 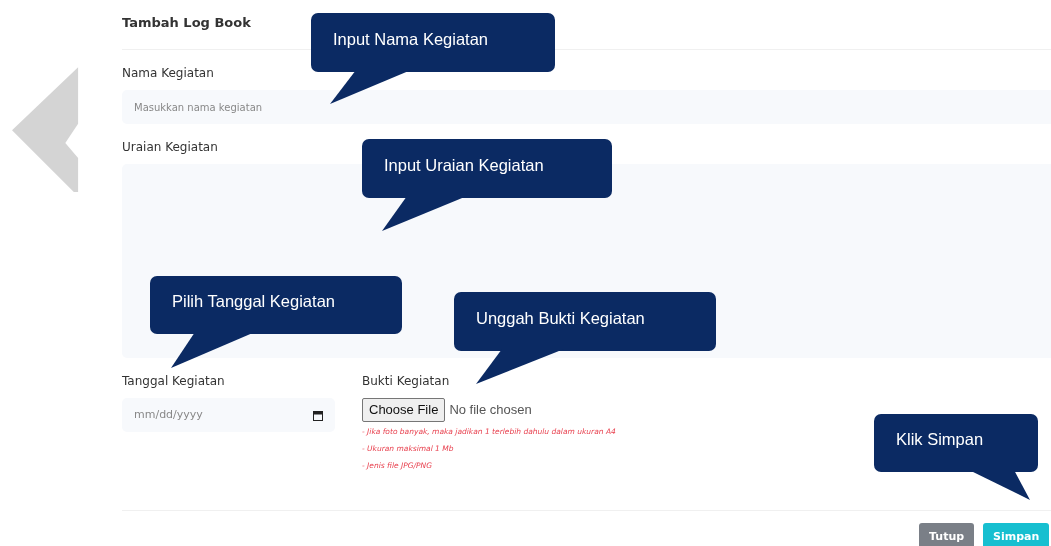 I want to click on choose-file-button: Choose File, so click(x=404, y=410).